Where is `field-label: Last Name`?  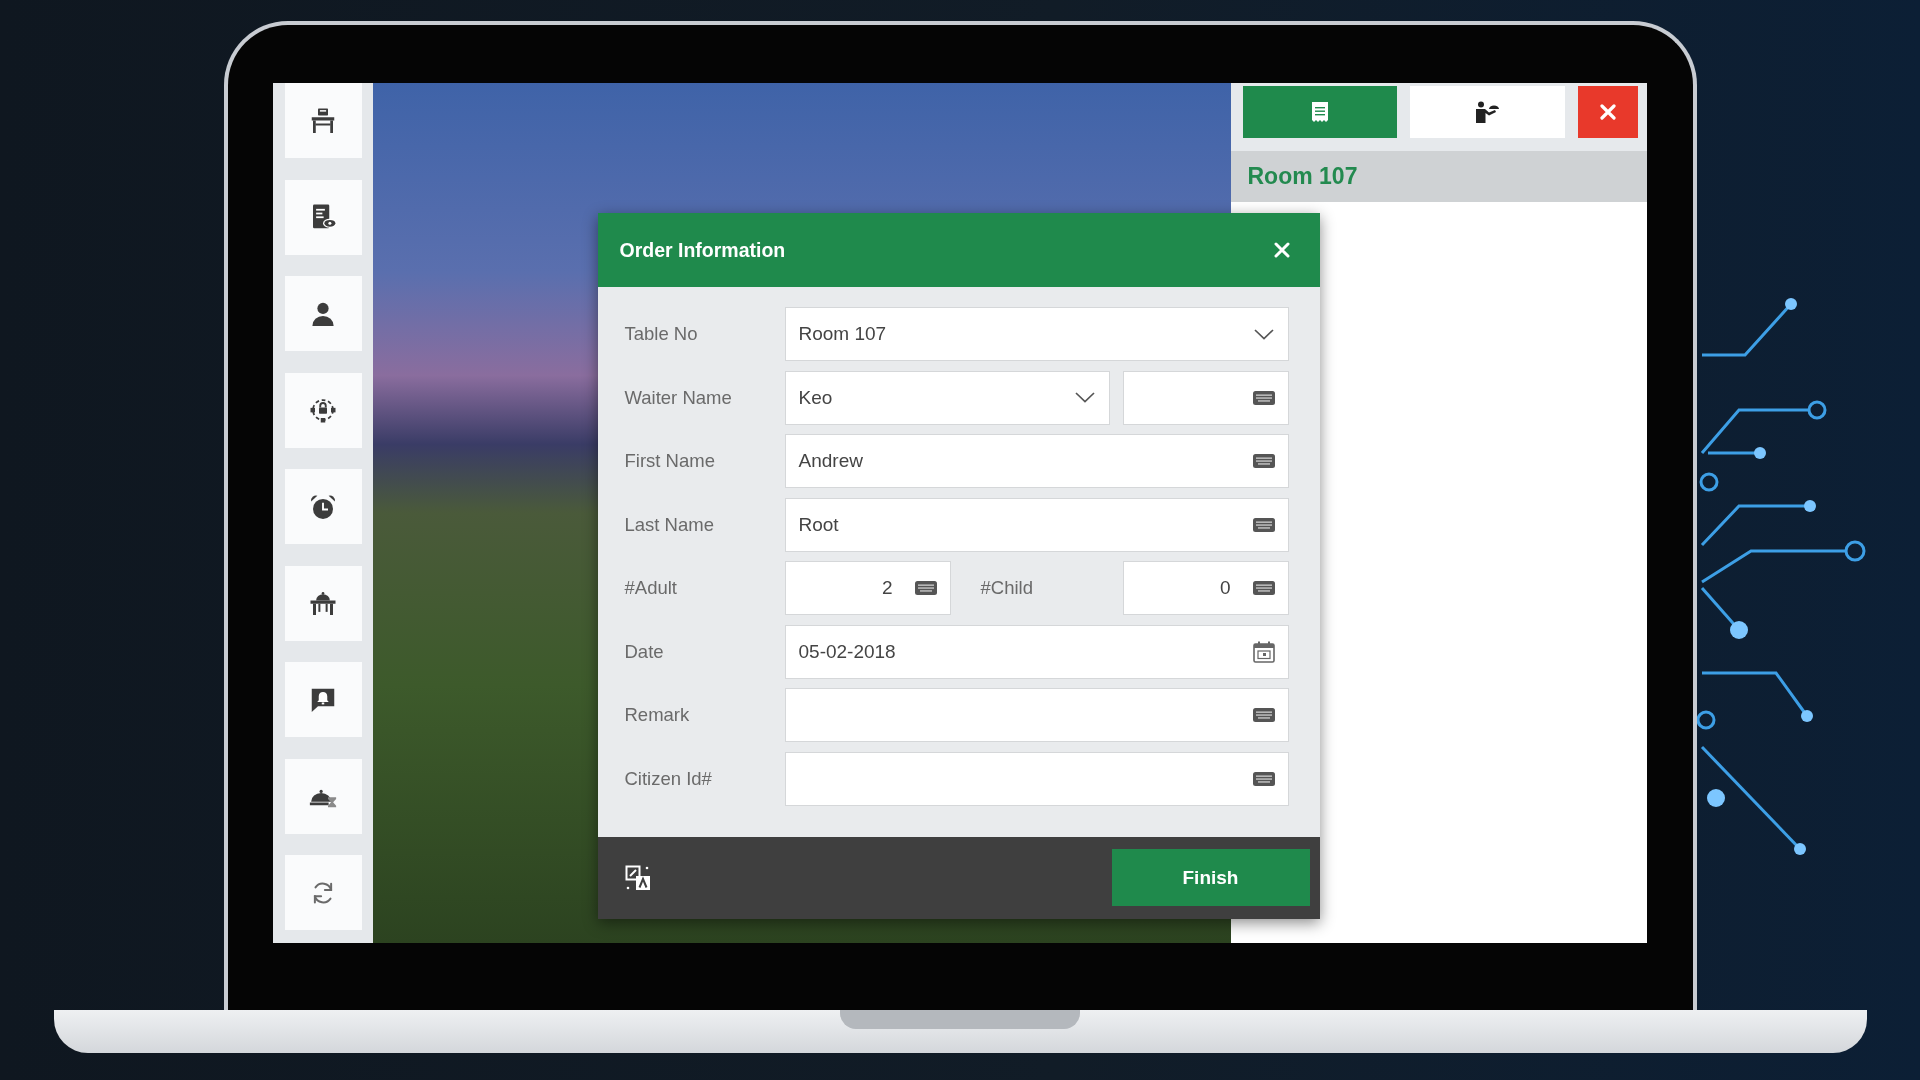
field-label: Last Name is located at coordinates (669, 524).